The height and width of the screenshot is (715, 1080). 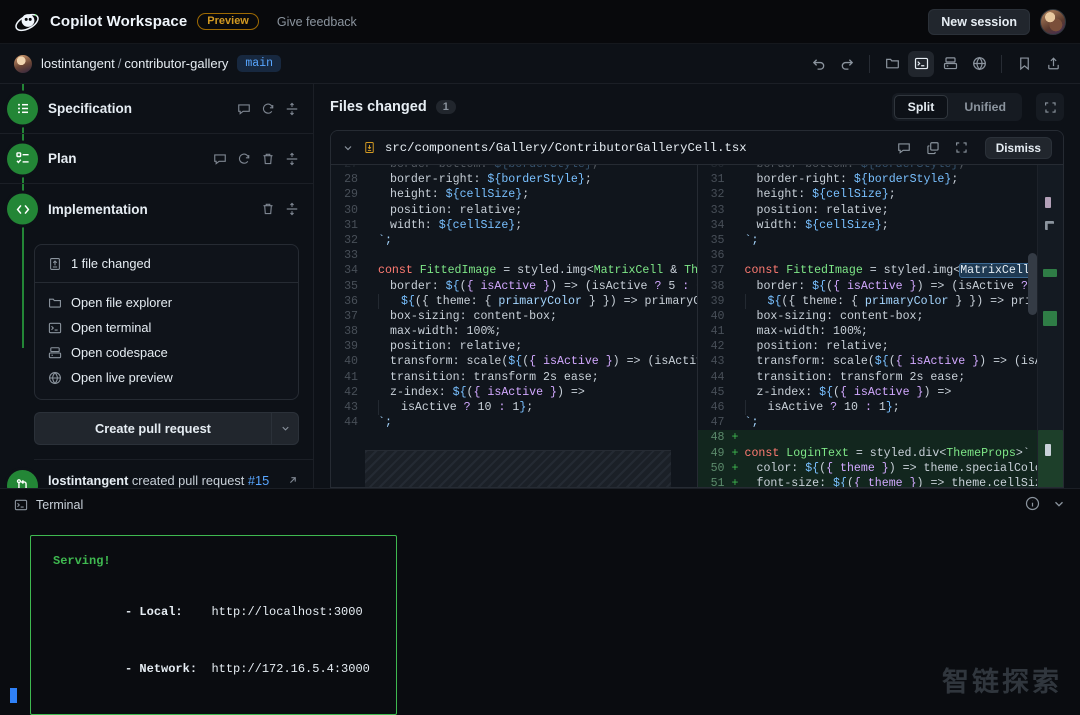 What do you see at coordinates (78, 63) in the screenshot?
I see `breadcrumb-owner: lostintangent` at bounding box center [78, 63].